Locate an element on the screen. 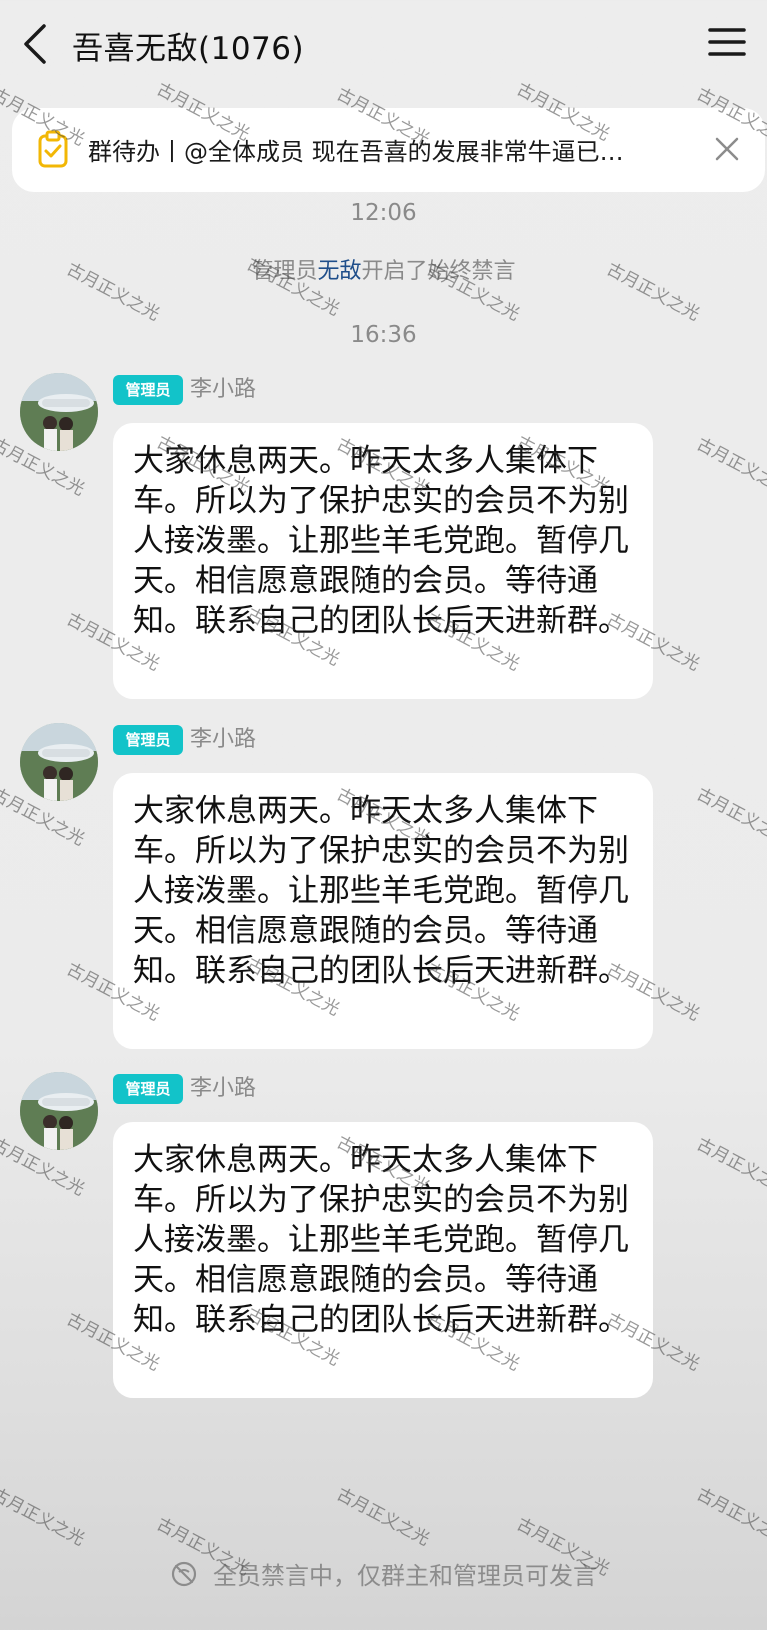  chat-title: 吾喜无敌(1076) is located at coordinates (188, 49).